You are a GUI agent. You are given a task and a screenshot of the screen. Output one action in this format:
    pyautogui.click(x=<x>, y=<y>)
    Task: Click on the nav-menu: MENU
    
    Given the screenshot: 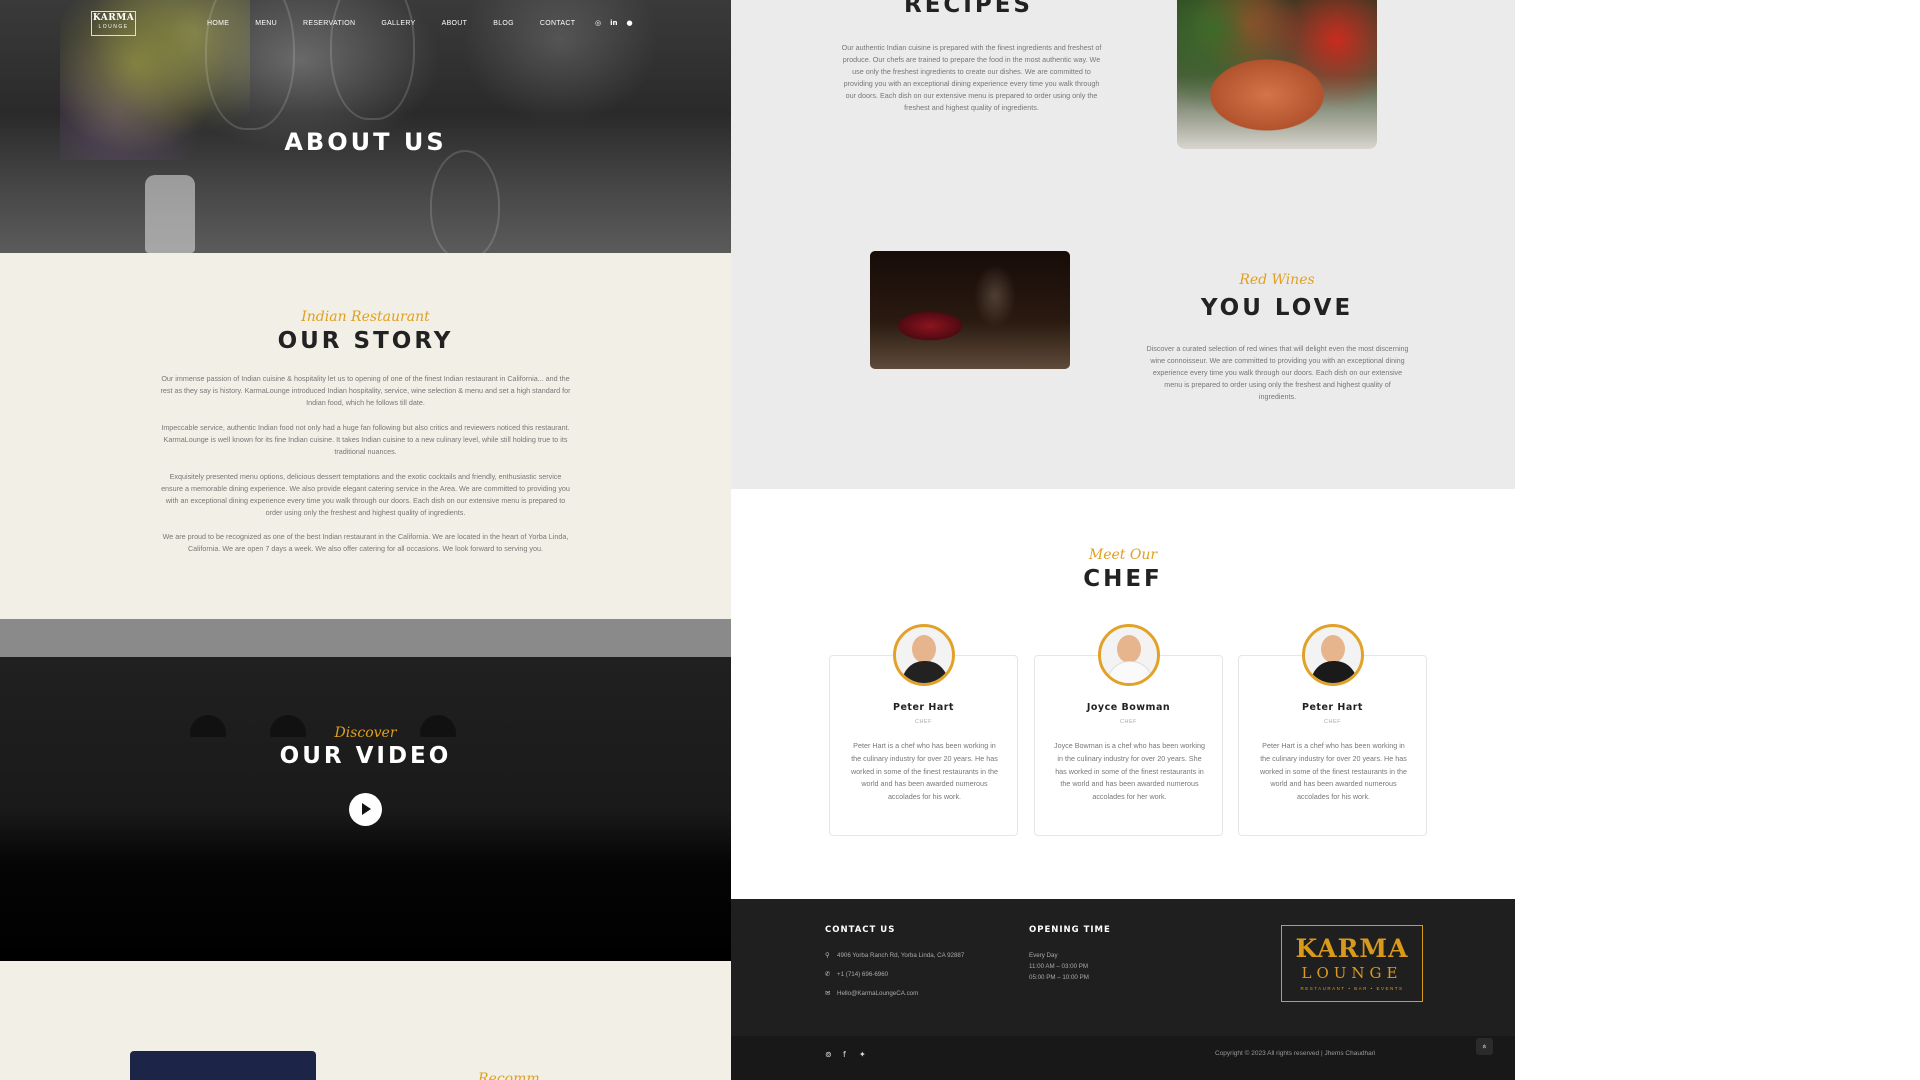 What is the action you would take?
    pyautogui.click(x=266, y=25)
    